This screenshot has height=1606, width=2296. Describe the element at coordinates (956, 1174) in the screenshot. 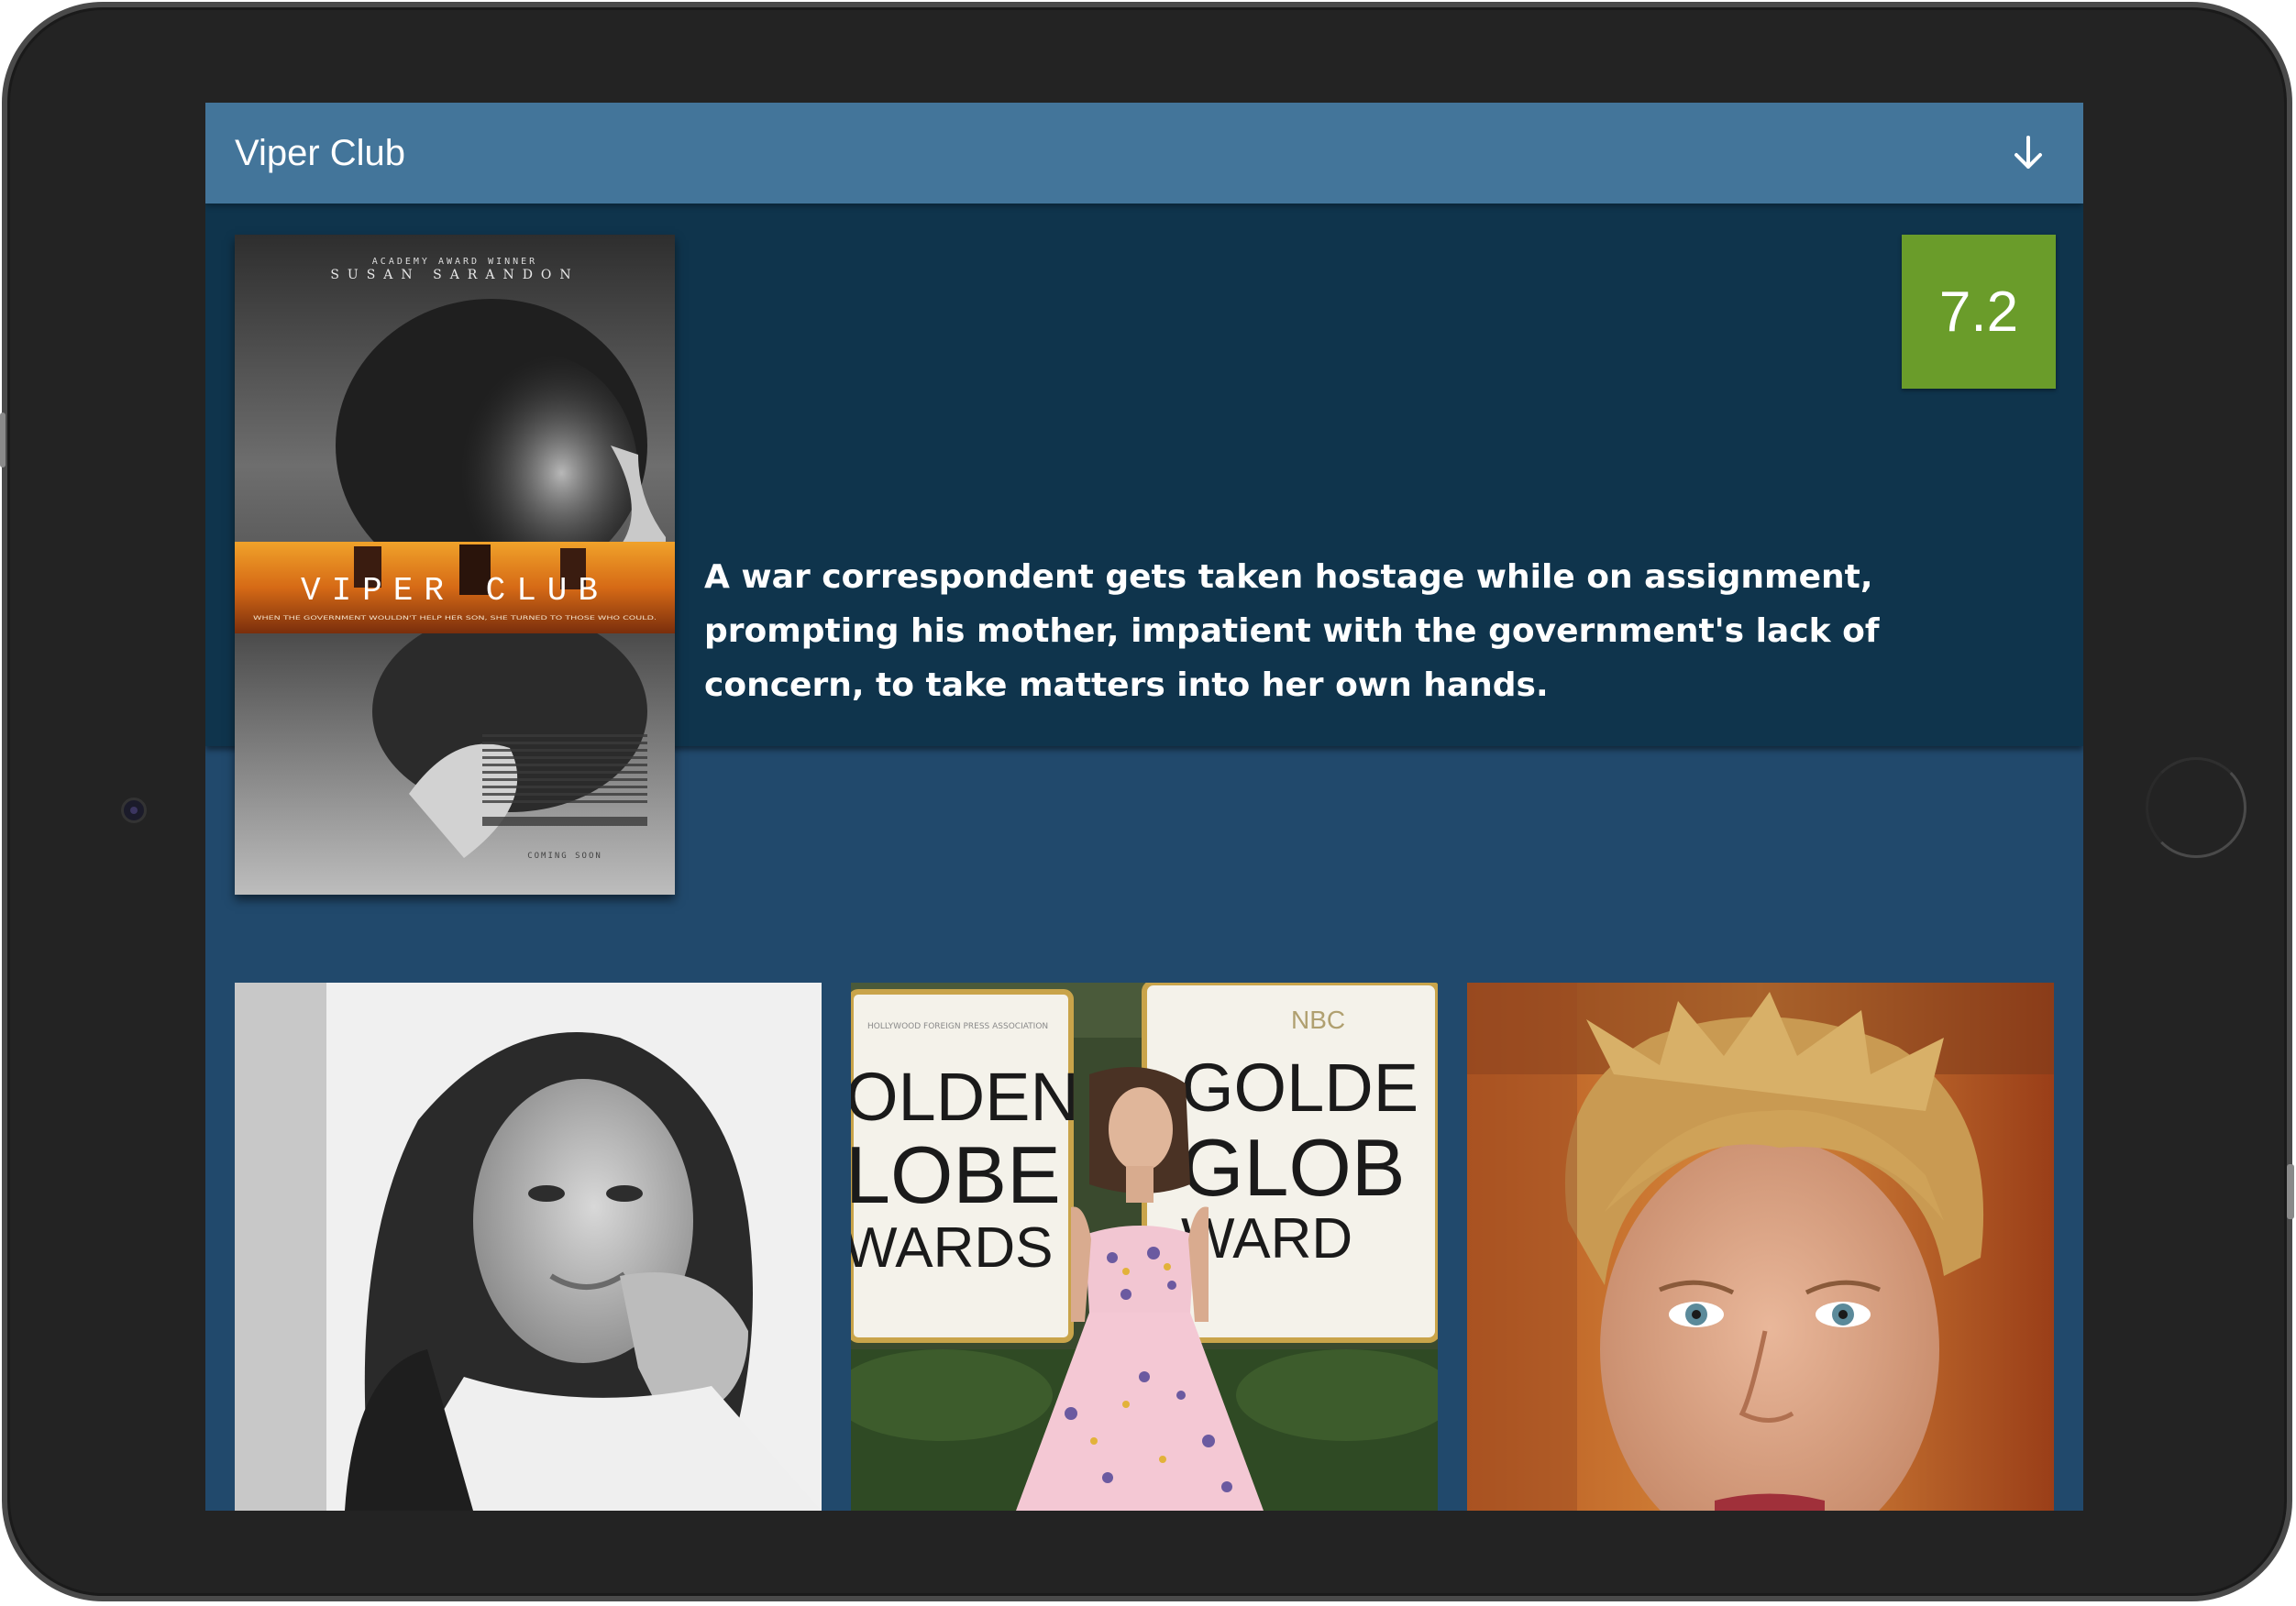

I see `sign-left-line-2: LOBE` at that location.